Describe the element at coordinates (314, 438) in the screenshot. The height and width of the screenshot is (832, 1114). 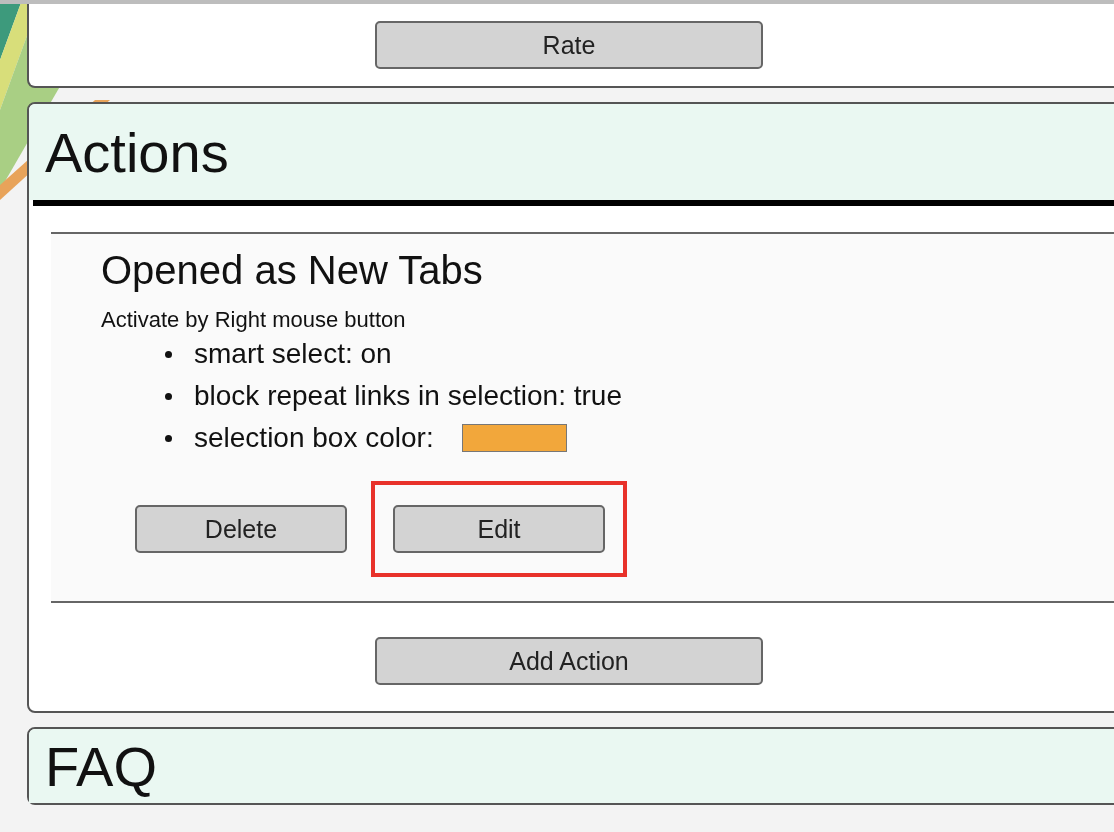
I see `setting-text: selection box color:` at that location.